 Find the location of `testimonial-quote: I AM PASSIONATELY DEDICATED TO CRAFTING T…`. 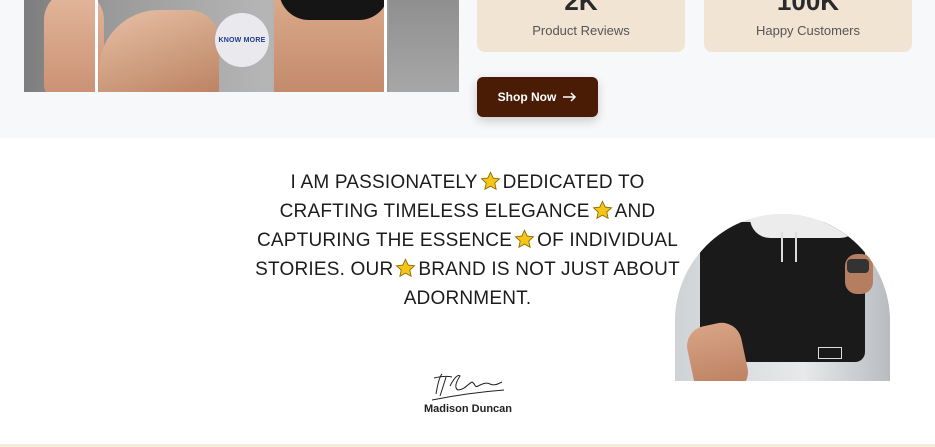

testimonial-quote: I AM PASSIONATELY DEDICATED TO CRAFTING T… is located at coordinates (467, 240).